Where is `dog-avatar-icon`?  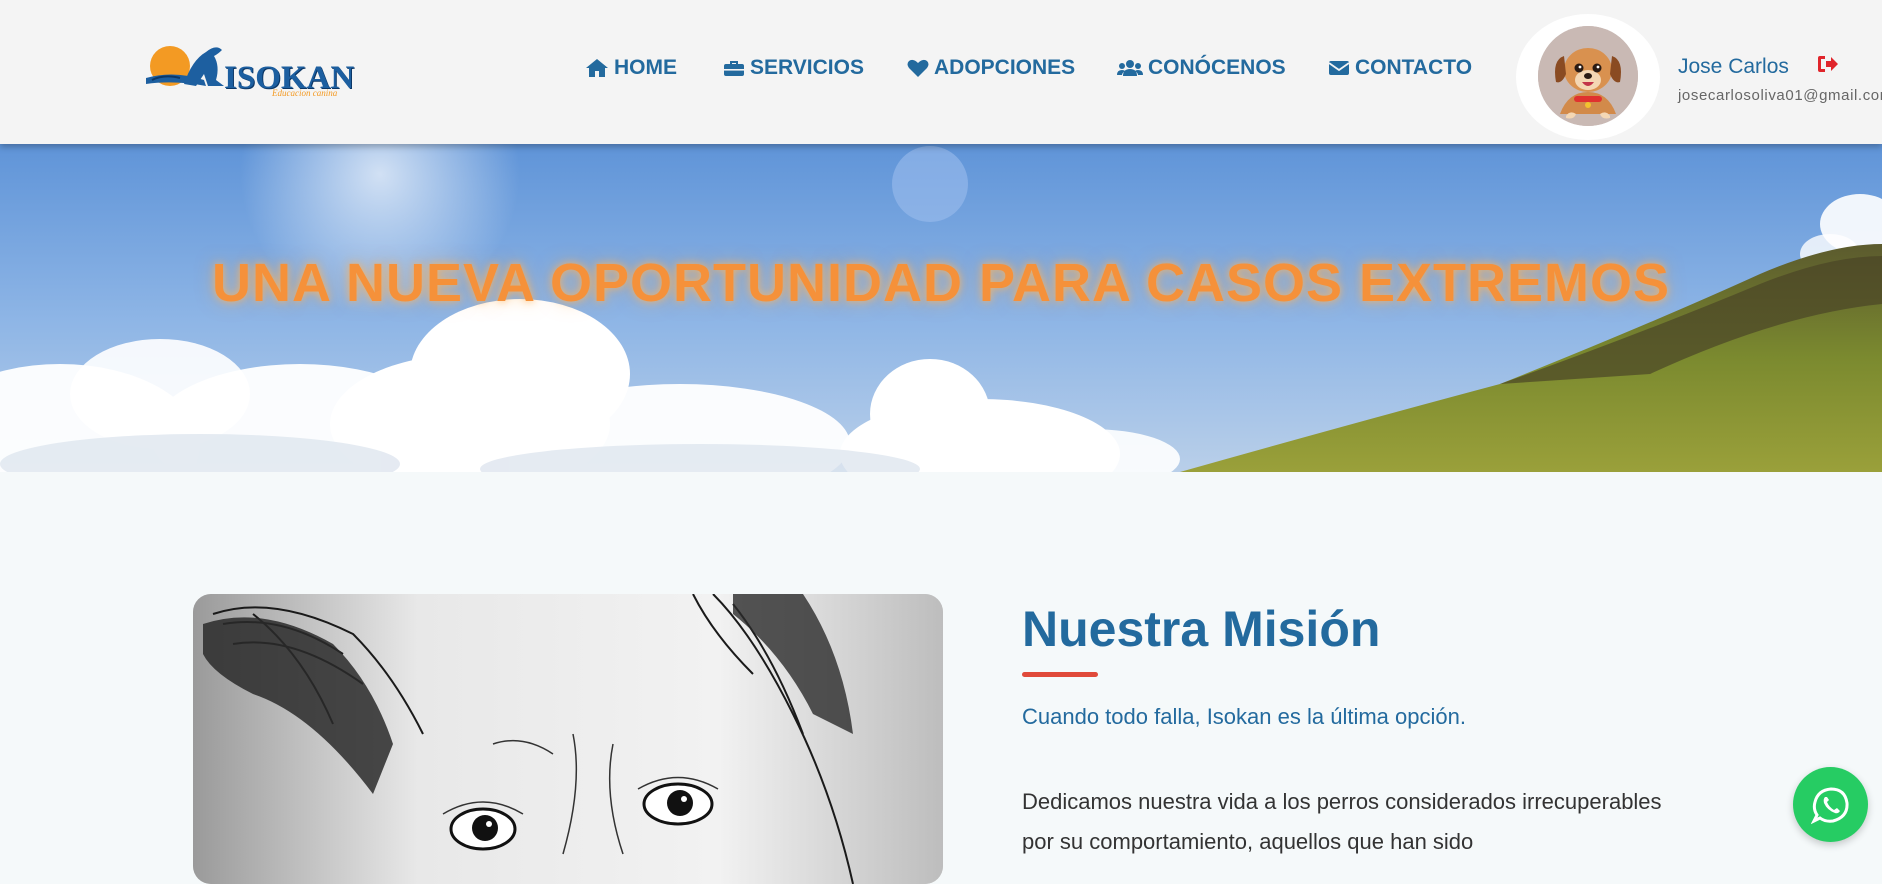
dog-avatar-icon is located at coordinates (1588, 76).